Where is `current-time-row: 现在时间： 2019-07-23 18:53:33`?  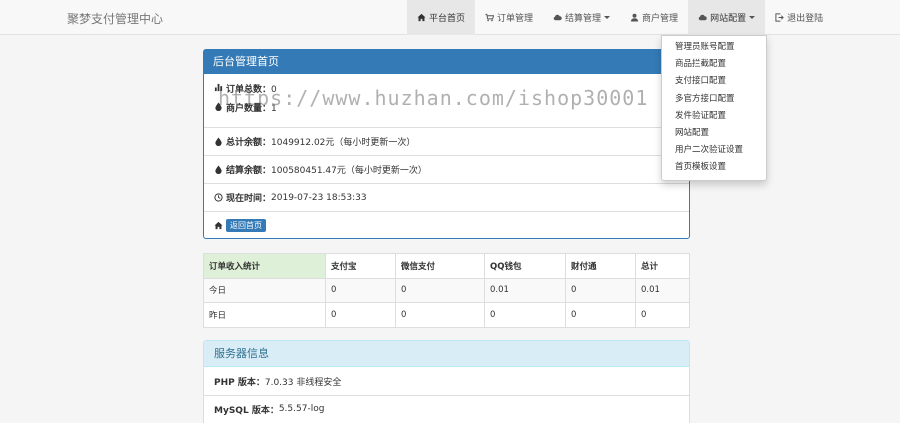
current-time-row: 现在时间： 2019-07-23 18:53:33 is located at coordinates (446, 197).